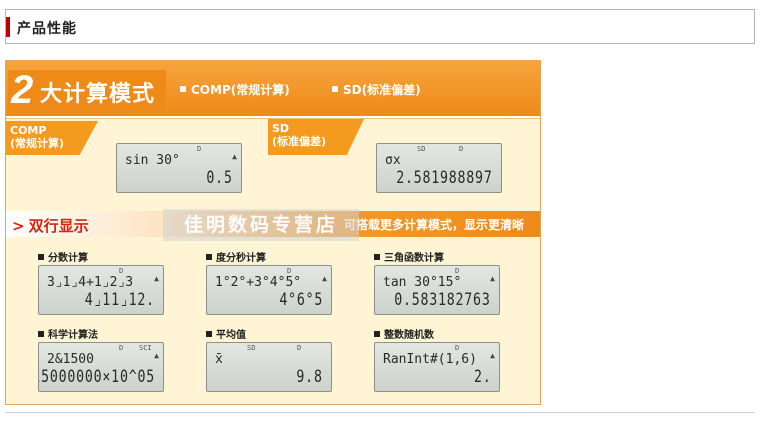 The width and height of the screenshot is (760, 421). I want to click on mode-item-comp: COMP(常规计算), so click(235, 89).